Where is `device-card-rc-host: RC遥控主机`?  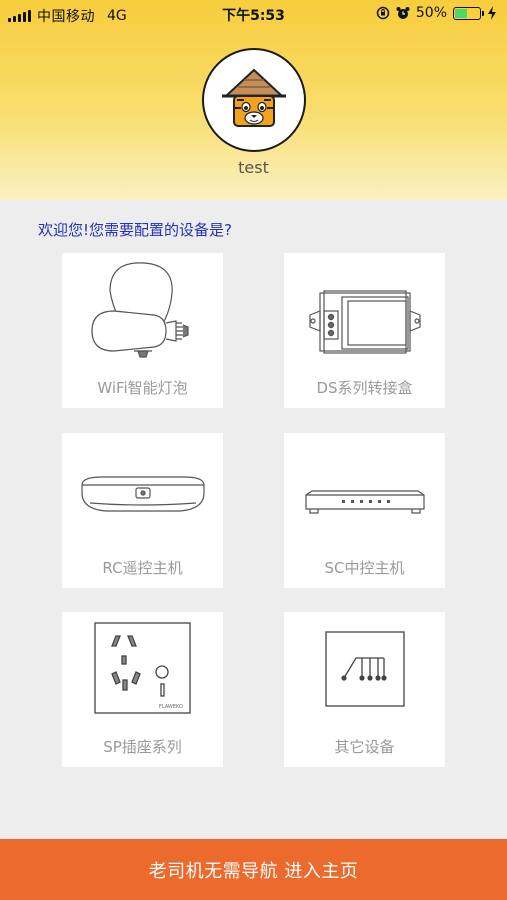 device-card-rc-host: RC遥控主机 is located at coordinates (142, 510).